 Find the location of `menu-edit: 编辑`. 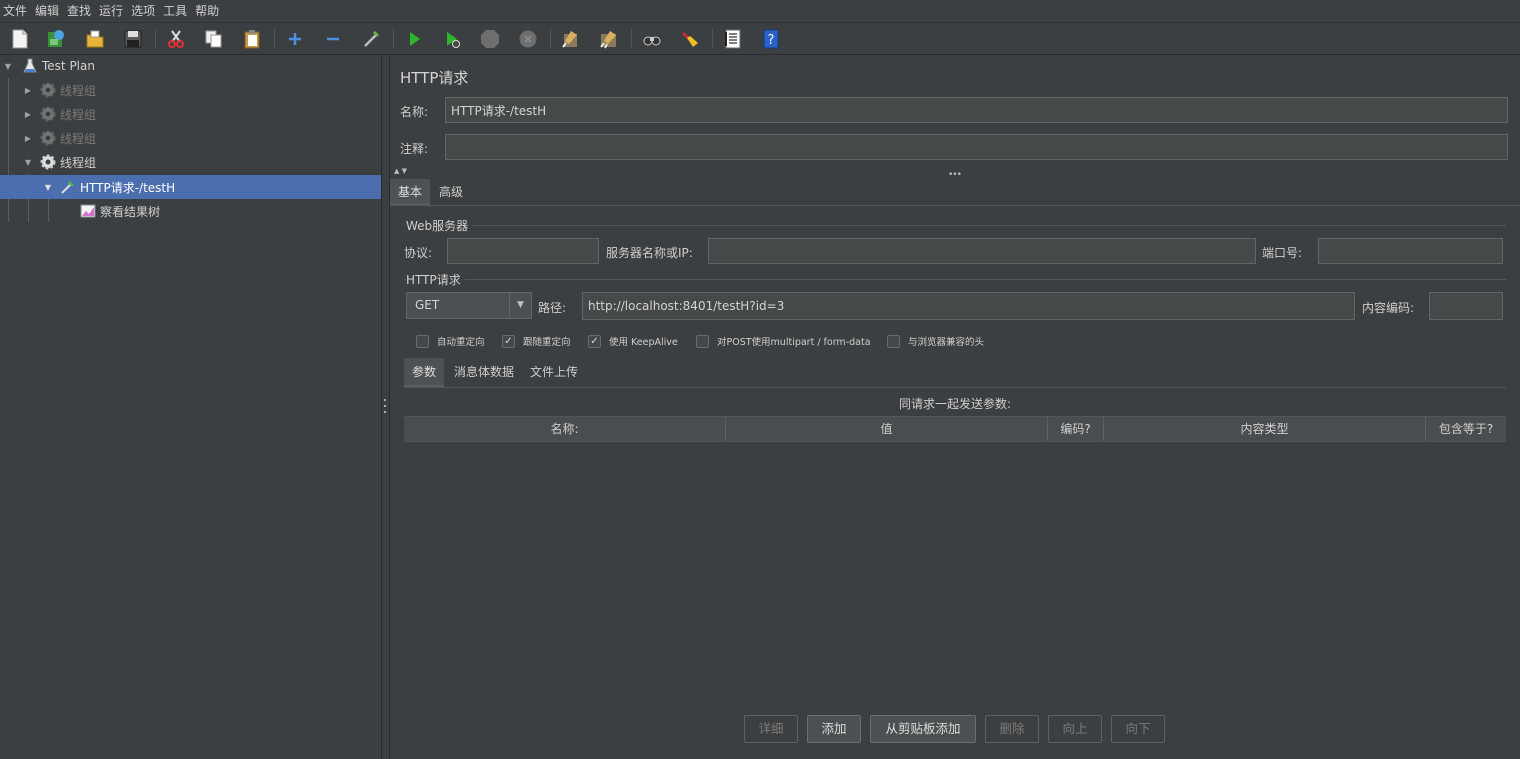

menu-edit: 编辑 is located at coordinates (47, 11).